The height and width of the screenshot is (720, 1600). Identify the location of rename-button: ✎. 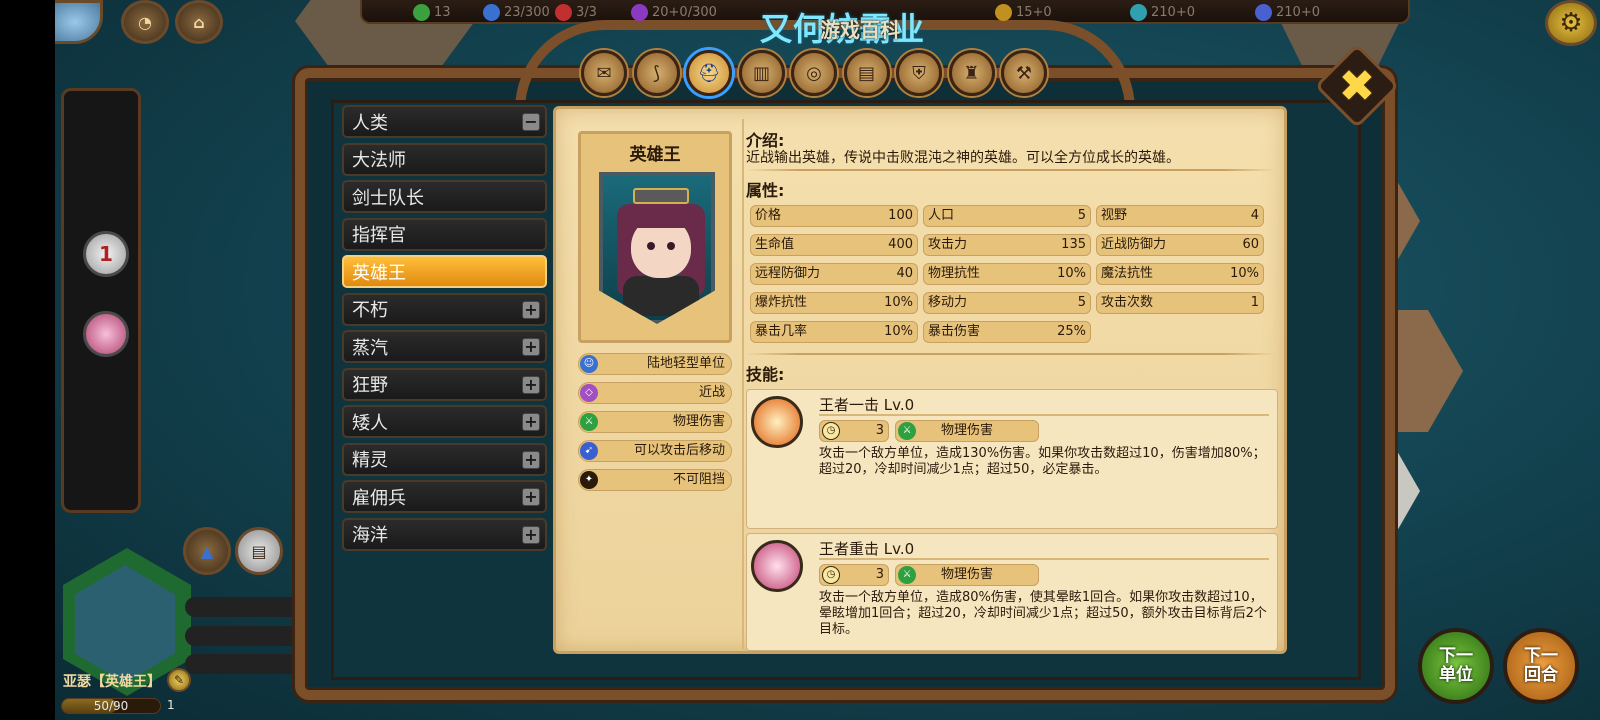
(179, 680).